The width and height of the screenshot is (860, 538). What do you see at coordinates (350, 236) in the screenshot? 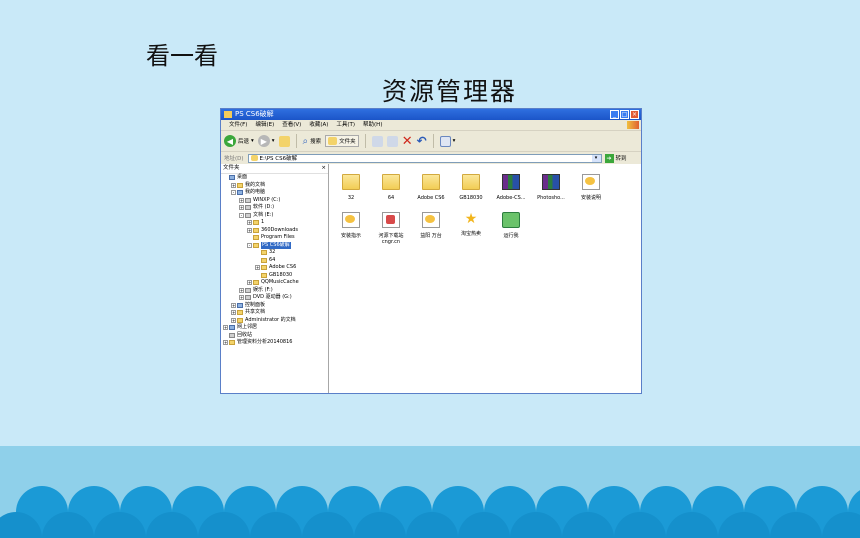
I see `file-name: 安装指示` at bounding box center [350, 236].